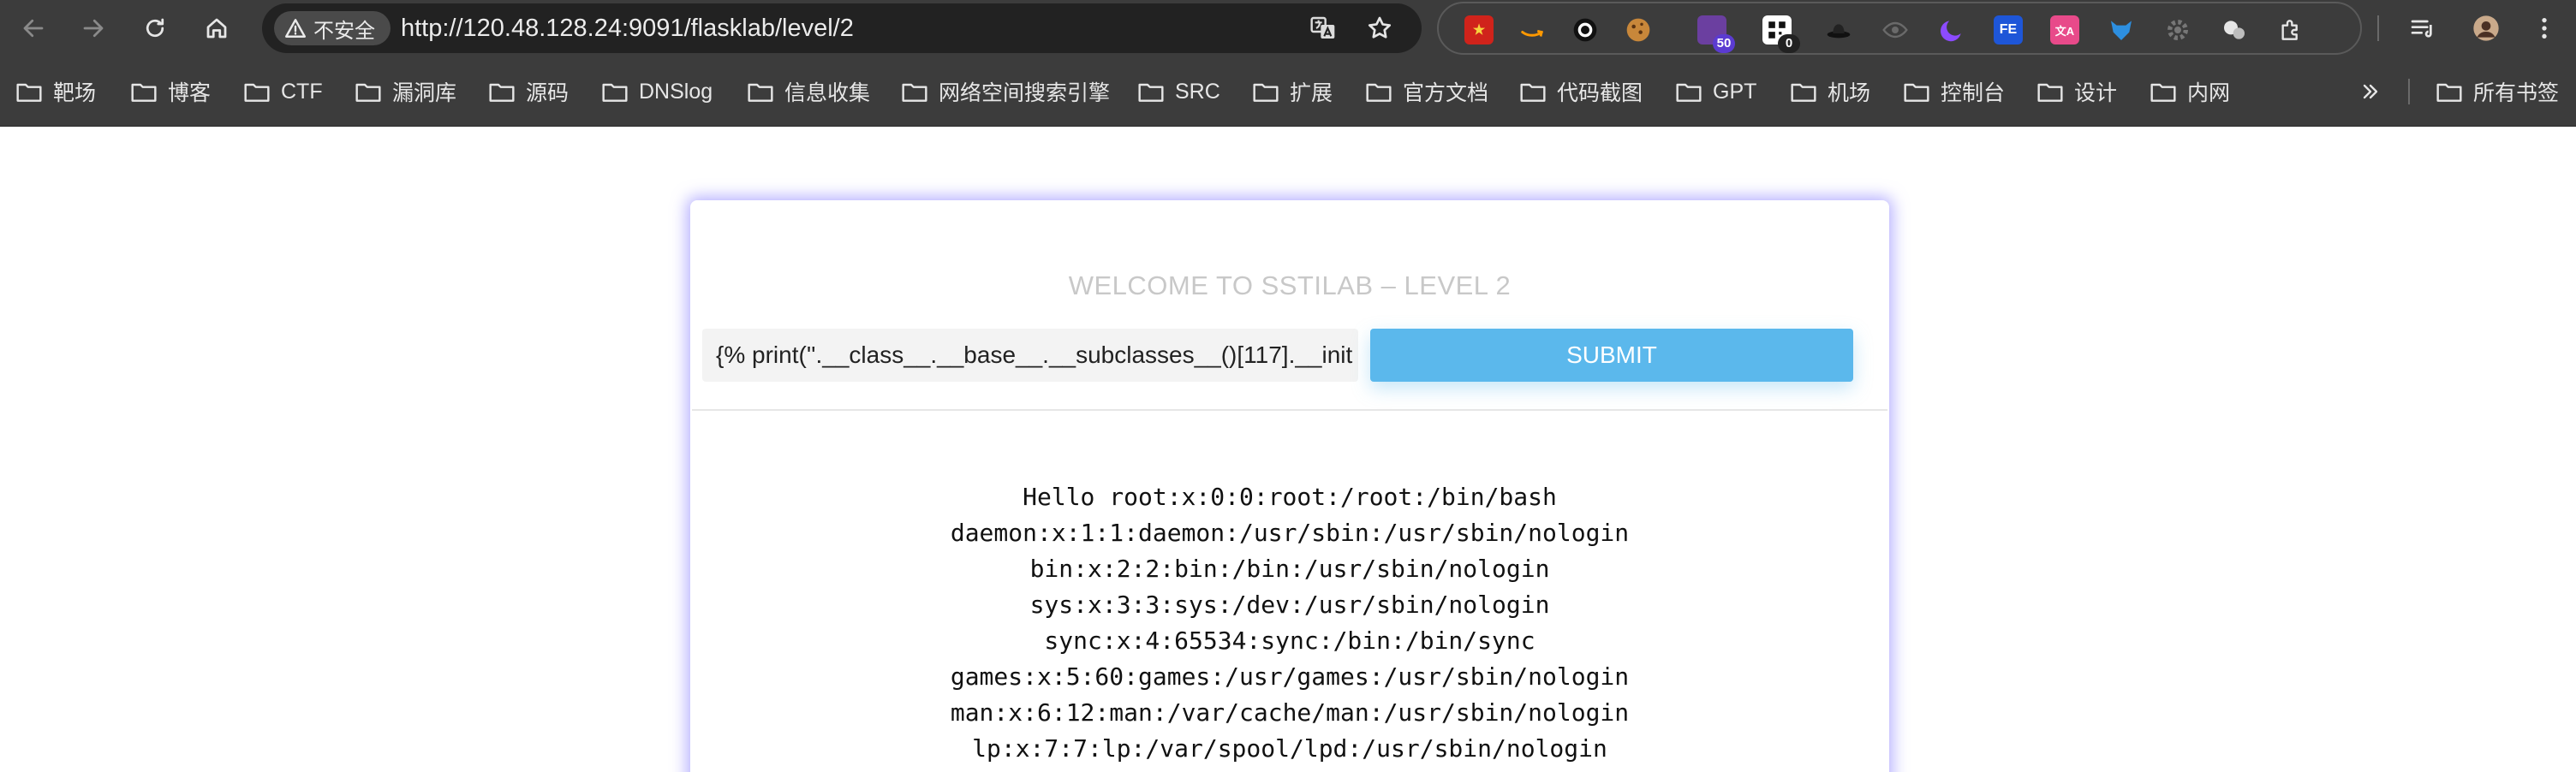  What do you see at coordinates (302, 91) in the screenshot?
I see `bookmark-label: CTF` at bounding box center [302, 91].